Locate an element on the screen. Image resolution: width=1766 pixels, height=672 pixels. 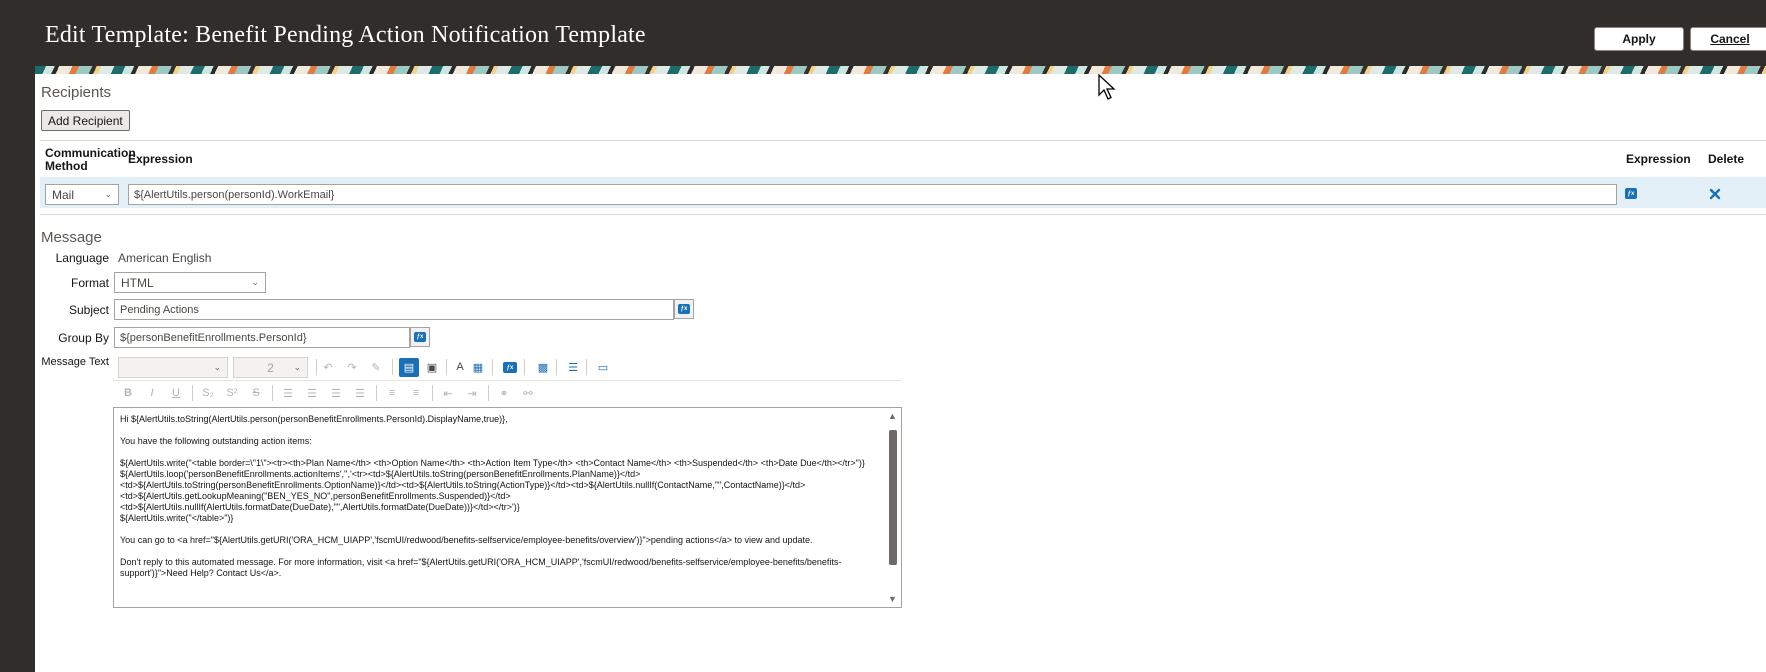
bulleted-list-icon: ≡ is located at coordinates (392, 393).